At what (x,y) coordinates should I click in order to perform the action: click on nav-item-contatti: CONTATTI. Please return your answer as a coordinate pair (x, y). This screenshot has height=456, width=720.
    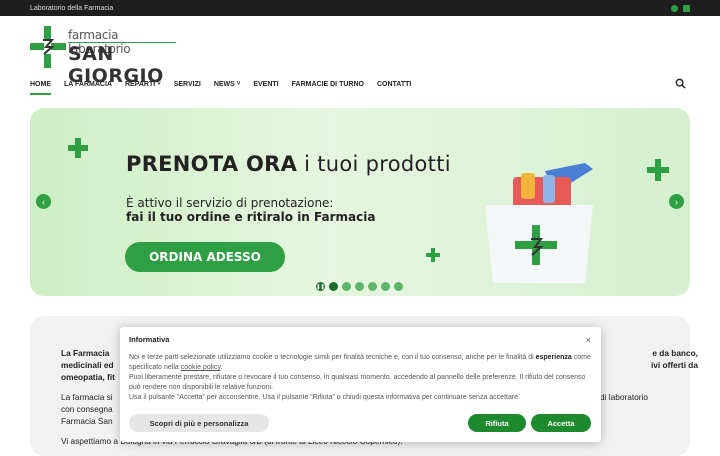
    Looking at the image, I should click on (394, 84).